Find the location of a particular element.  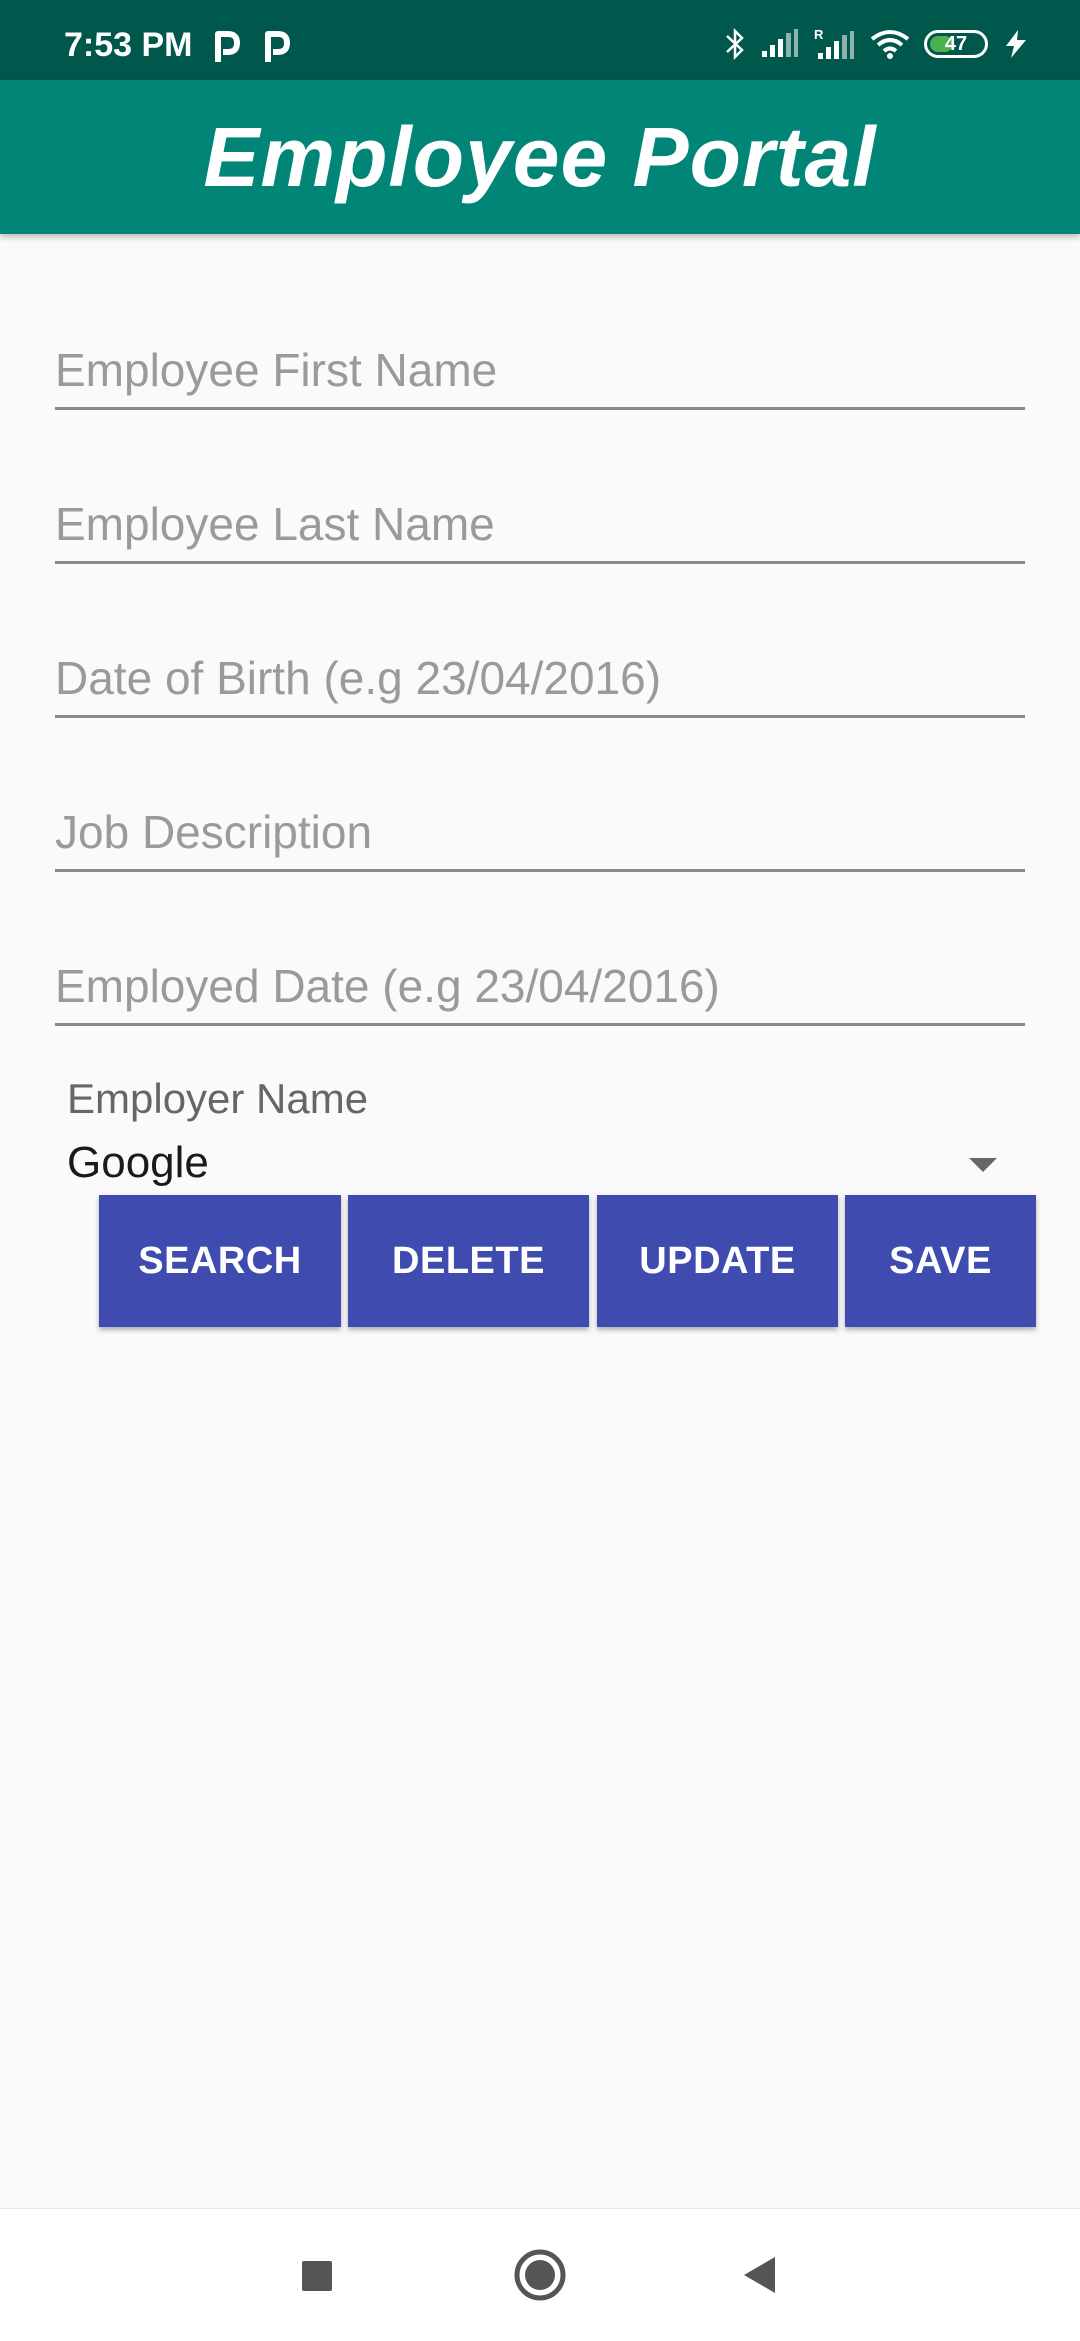

first-name-input is located at coordinates (540, 370).